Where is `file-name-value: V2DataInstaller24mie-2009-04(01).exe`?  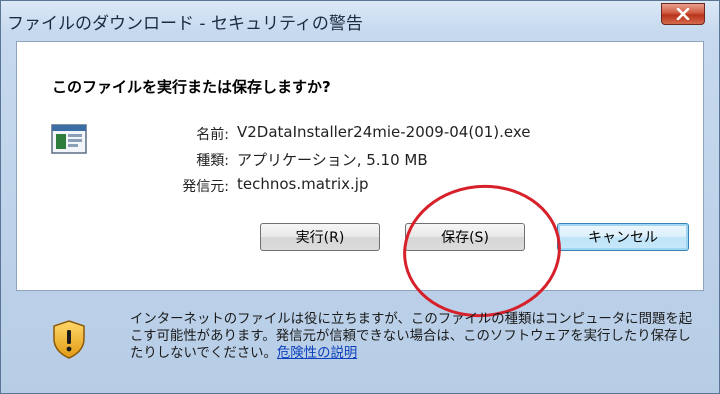
file-name-value: V2DataInstaller24mie-2009-04(01).exe is located at coordinates (384, 132).